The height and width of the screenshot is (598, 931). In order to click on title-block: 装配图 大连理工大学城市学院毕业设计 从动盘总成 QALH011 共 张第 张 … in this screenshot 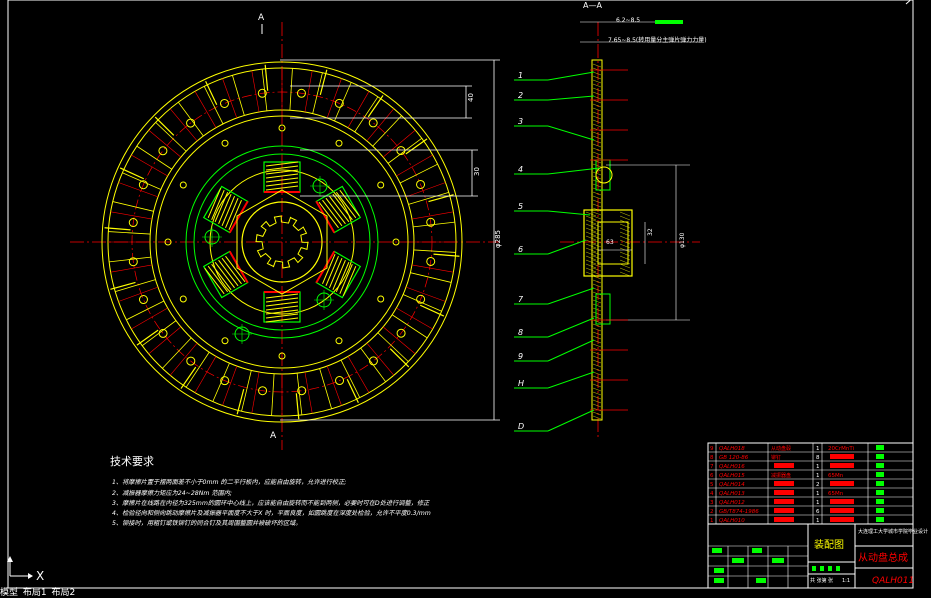, I will do `click(817, 556)`.